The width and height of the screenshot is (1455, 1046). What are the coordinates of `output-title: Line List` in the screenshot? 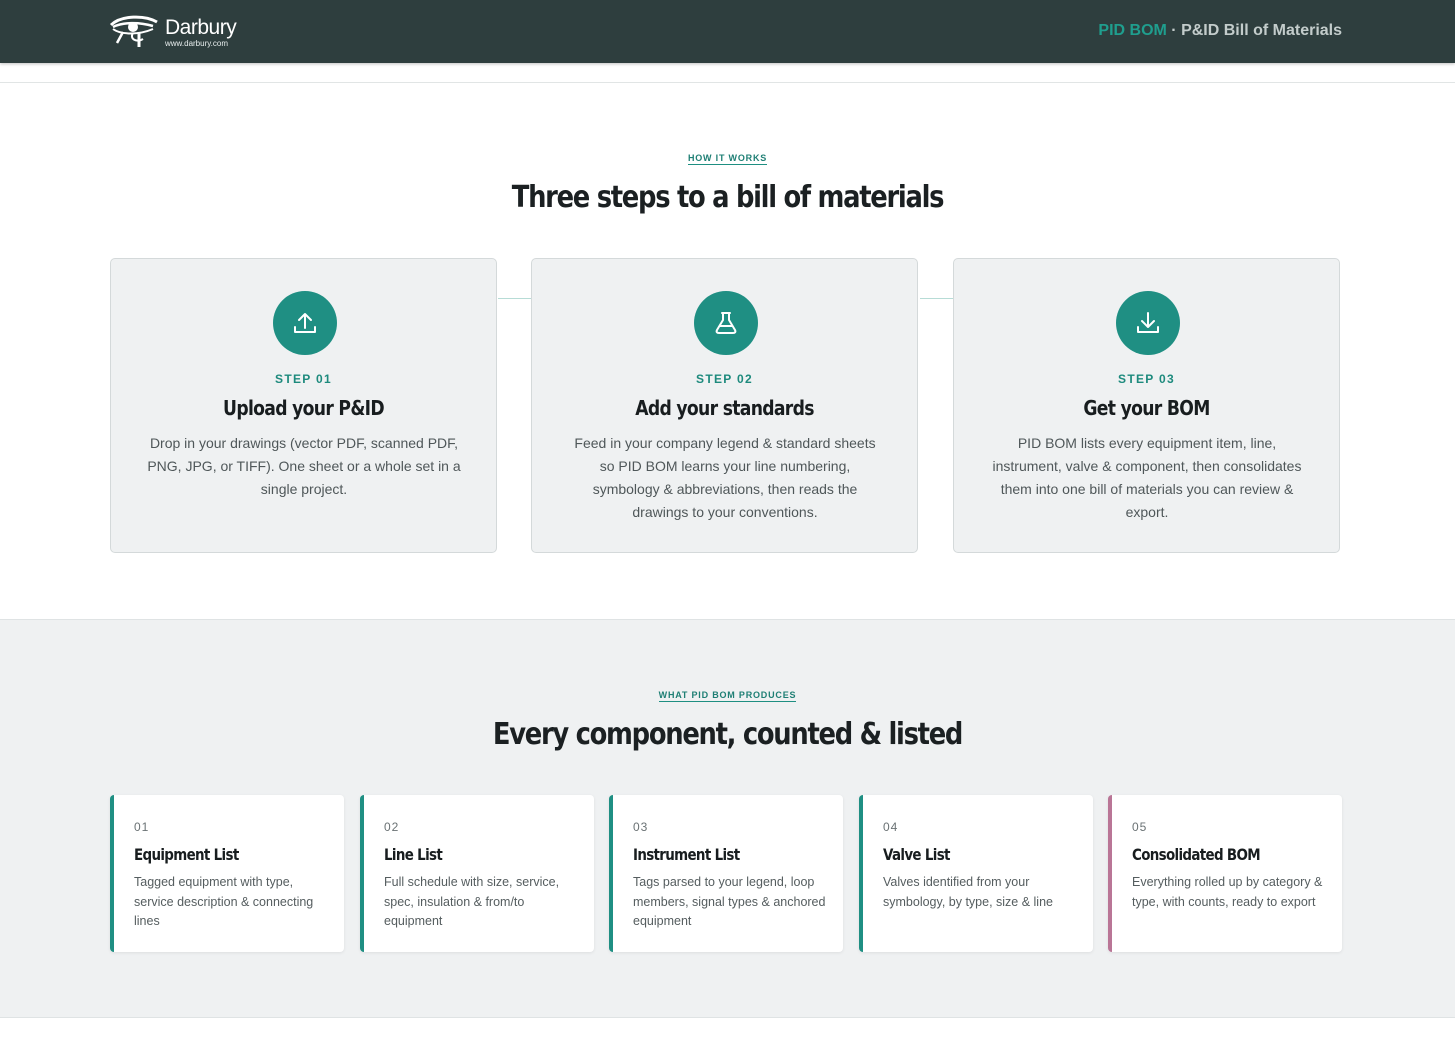 It's located at (413, 854).